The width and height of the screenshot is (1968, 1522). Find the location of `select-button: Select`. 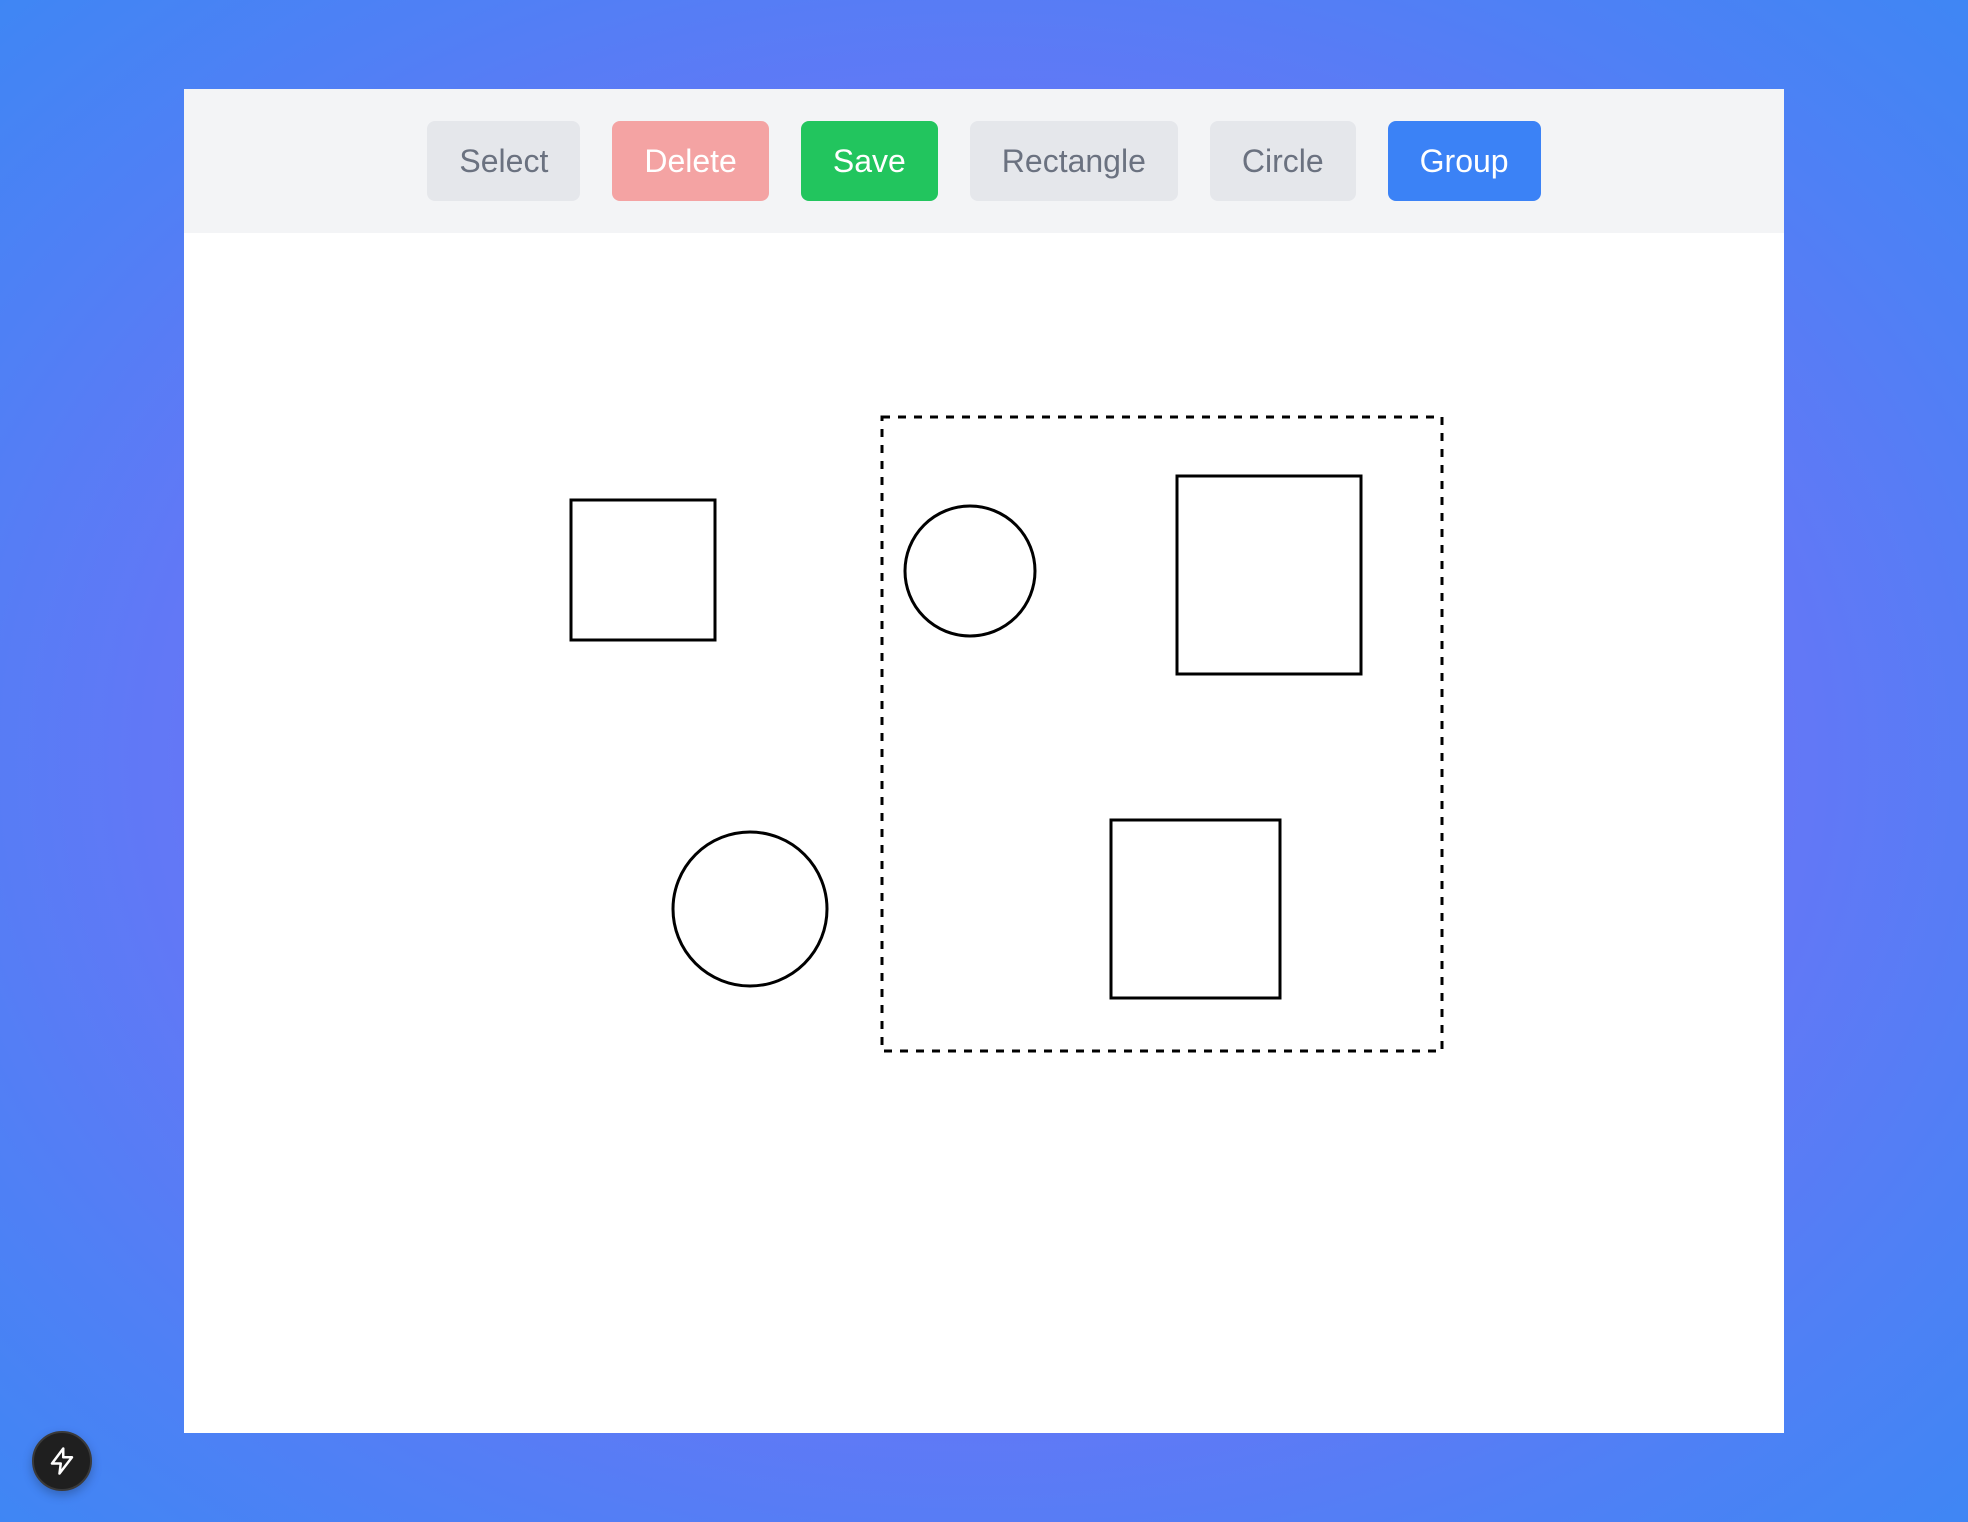

select-button: Select is located at coordinates (504, 161).